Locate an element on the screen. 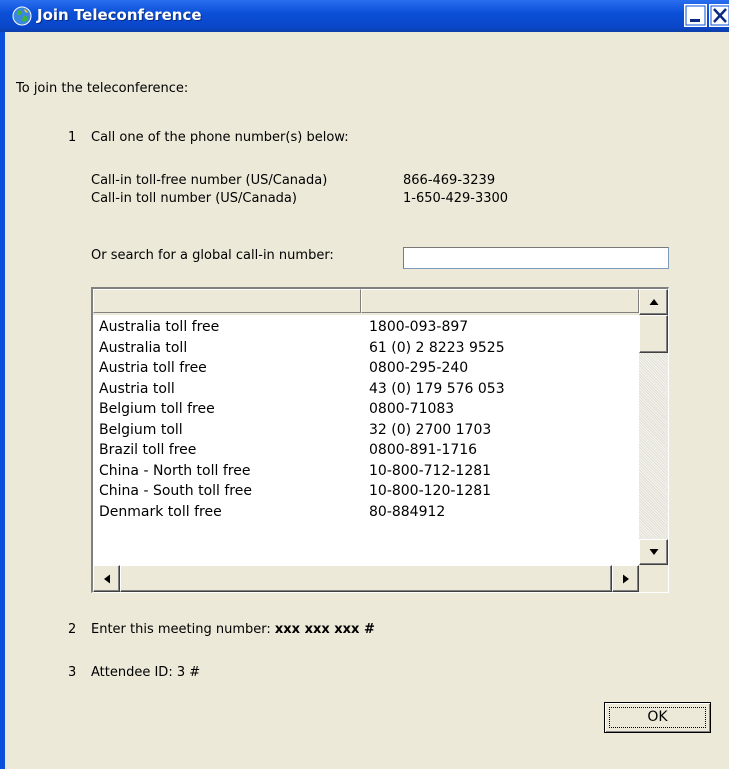 This screenshot has width=729, height=769. horizontal-scroll-thumb is located at coordinates (366, 578).